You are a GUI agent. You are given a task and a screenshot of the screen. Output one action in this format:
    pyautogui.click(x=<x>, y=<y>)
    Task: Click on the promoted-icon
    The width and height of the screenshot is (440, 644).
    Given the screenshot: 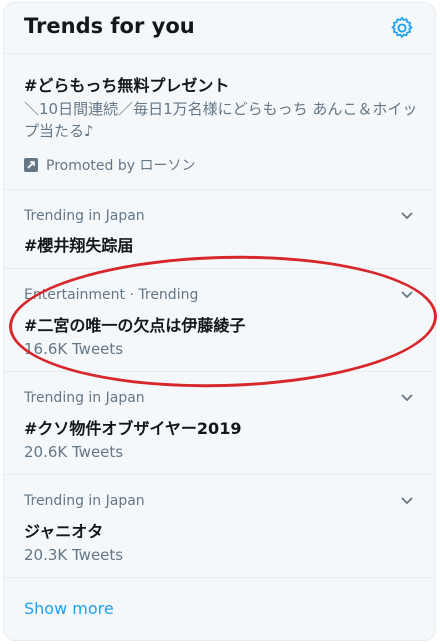 What is the action you would take?
    pyautogui.click(x=31, y=165)
    